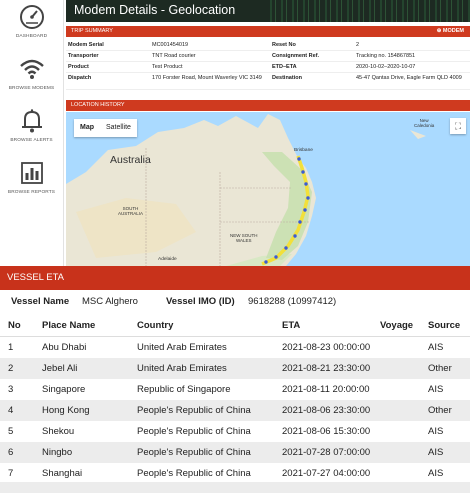 This screenshot has height=493, width=470. Describe the element at coordinates (409, 78) in the screenshot. I see `trip-value: 45-47 Qantas Drive, Eagle Farm QLD 4009` at that location.